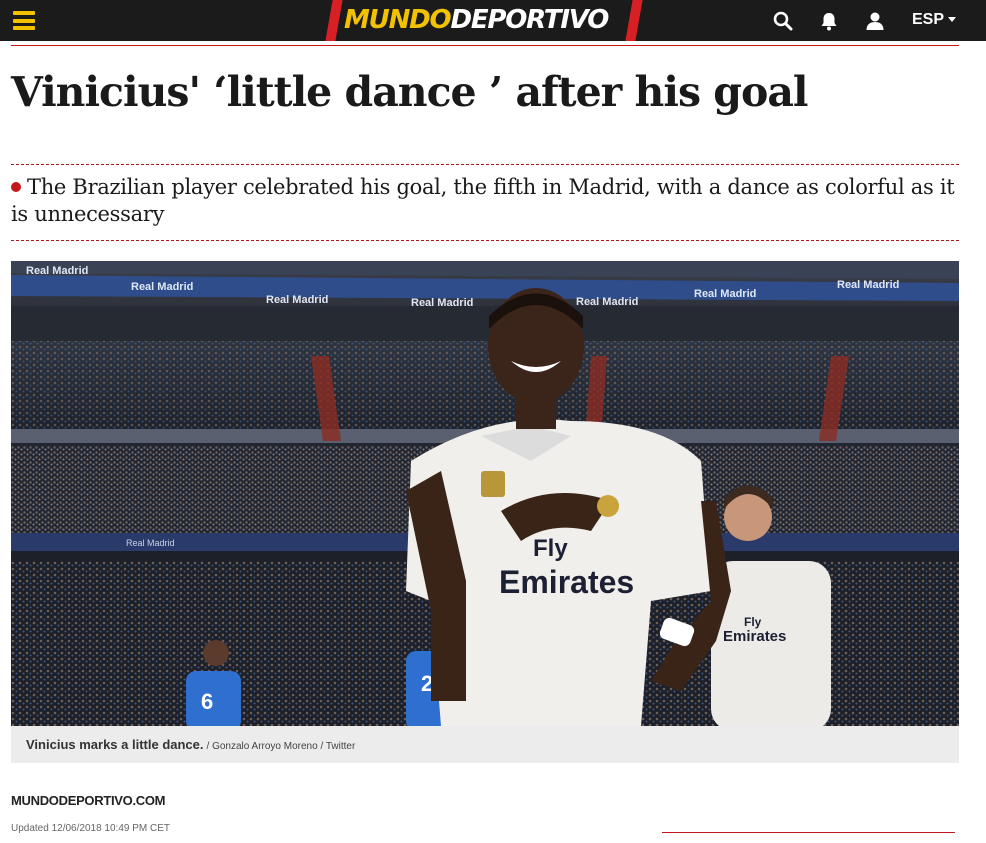 This screenshot has height=843, width=986. What do you see at coordinates (409, 92) in the screenshot?
I see `article-headline: Vinicius' ‘little dance ’ after his goal` at bounding box center [409, 92].